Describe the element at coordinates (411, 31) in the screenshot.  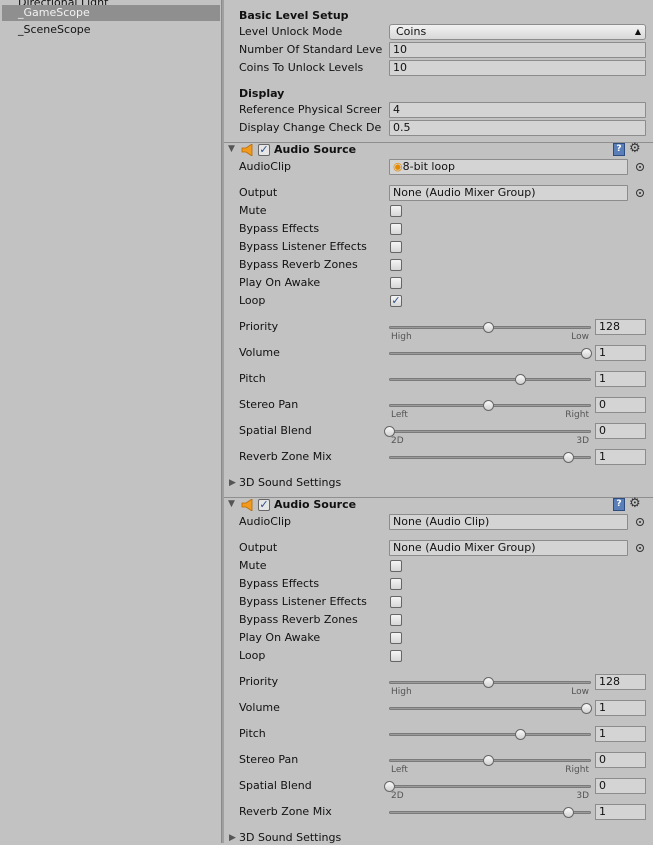
I see `level-unlock-mode-value: Coins` at that location.